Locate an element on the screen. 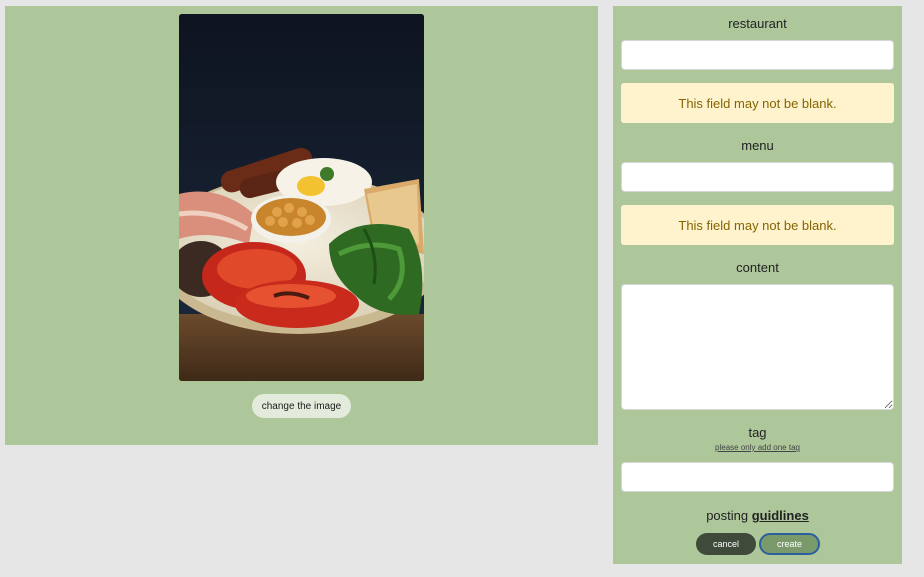  menu-label: menu is located at coordinates (757, 145).